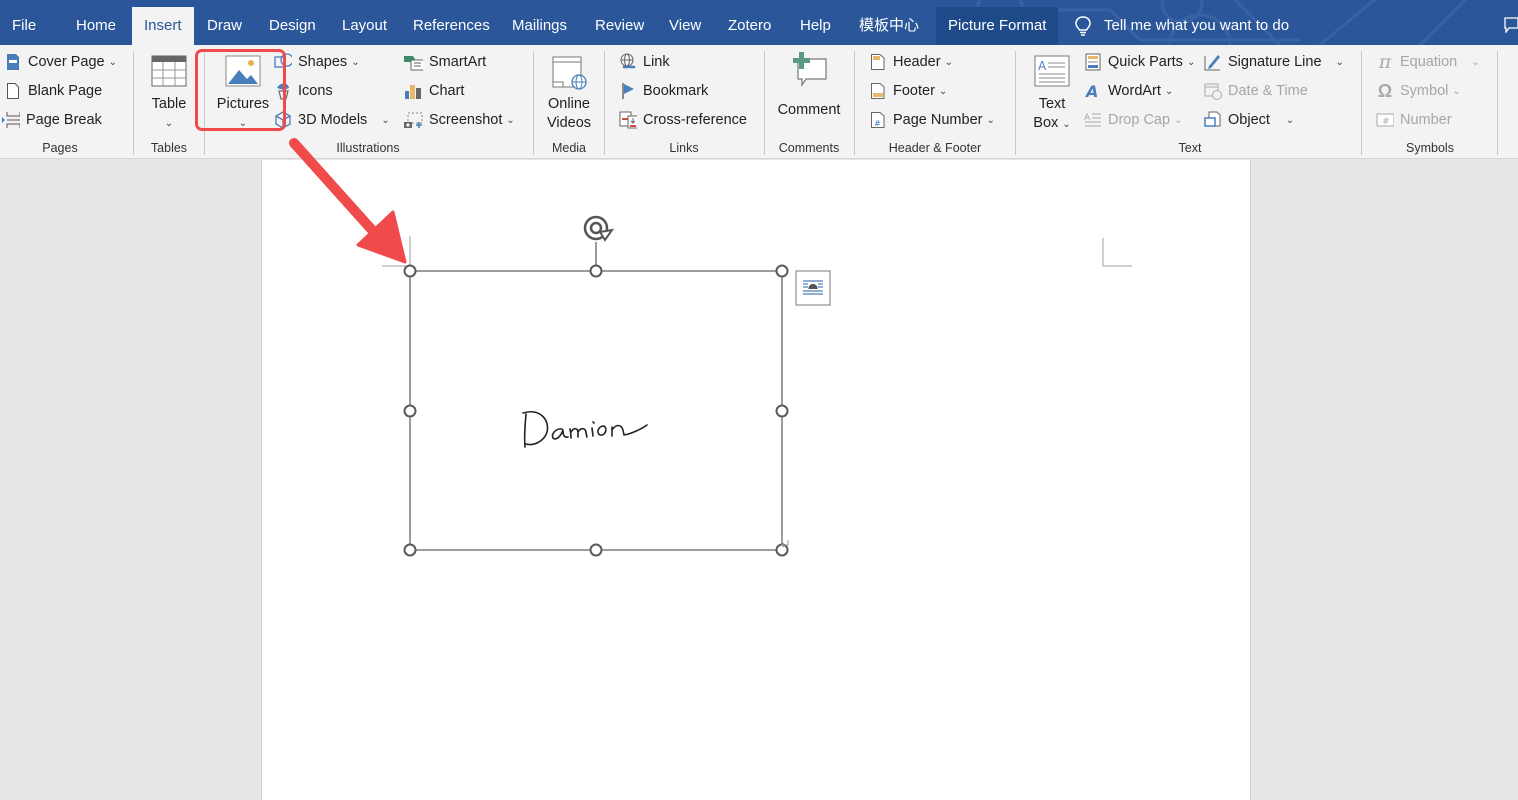 The width and height of the screenshot is (1518, 800). What do you see at coordinates (1511, 25) in the screenshot?
I see `comments-pane-icon` at bounding box center [1511, 25].